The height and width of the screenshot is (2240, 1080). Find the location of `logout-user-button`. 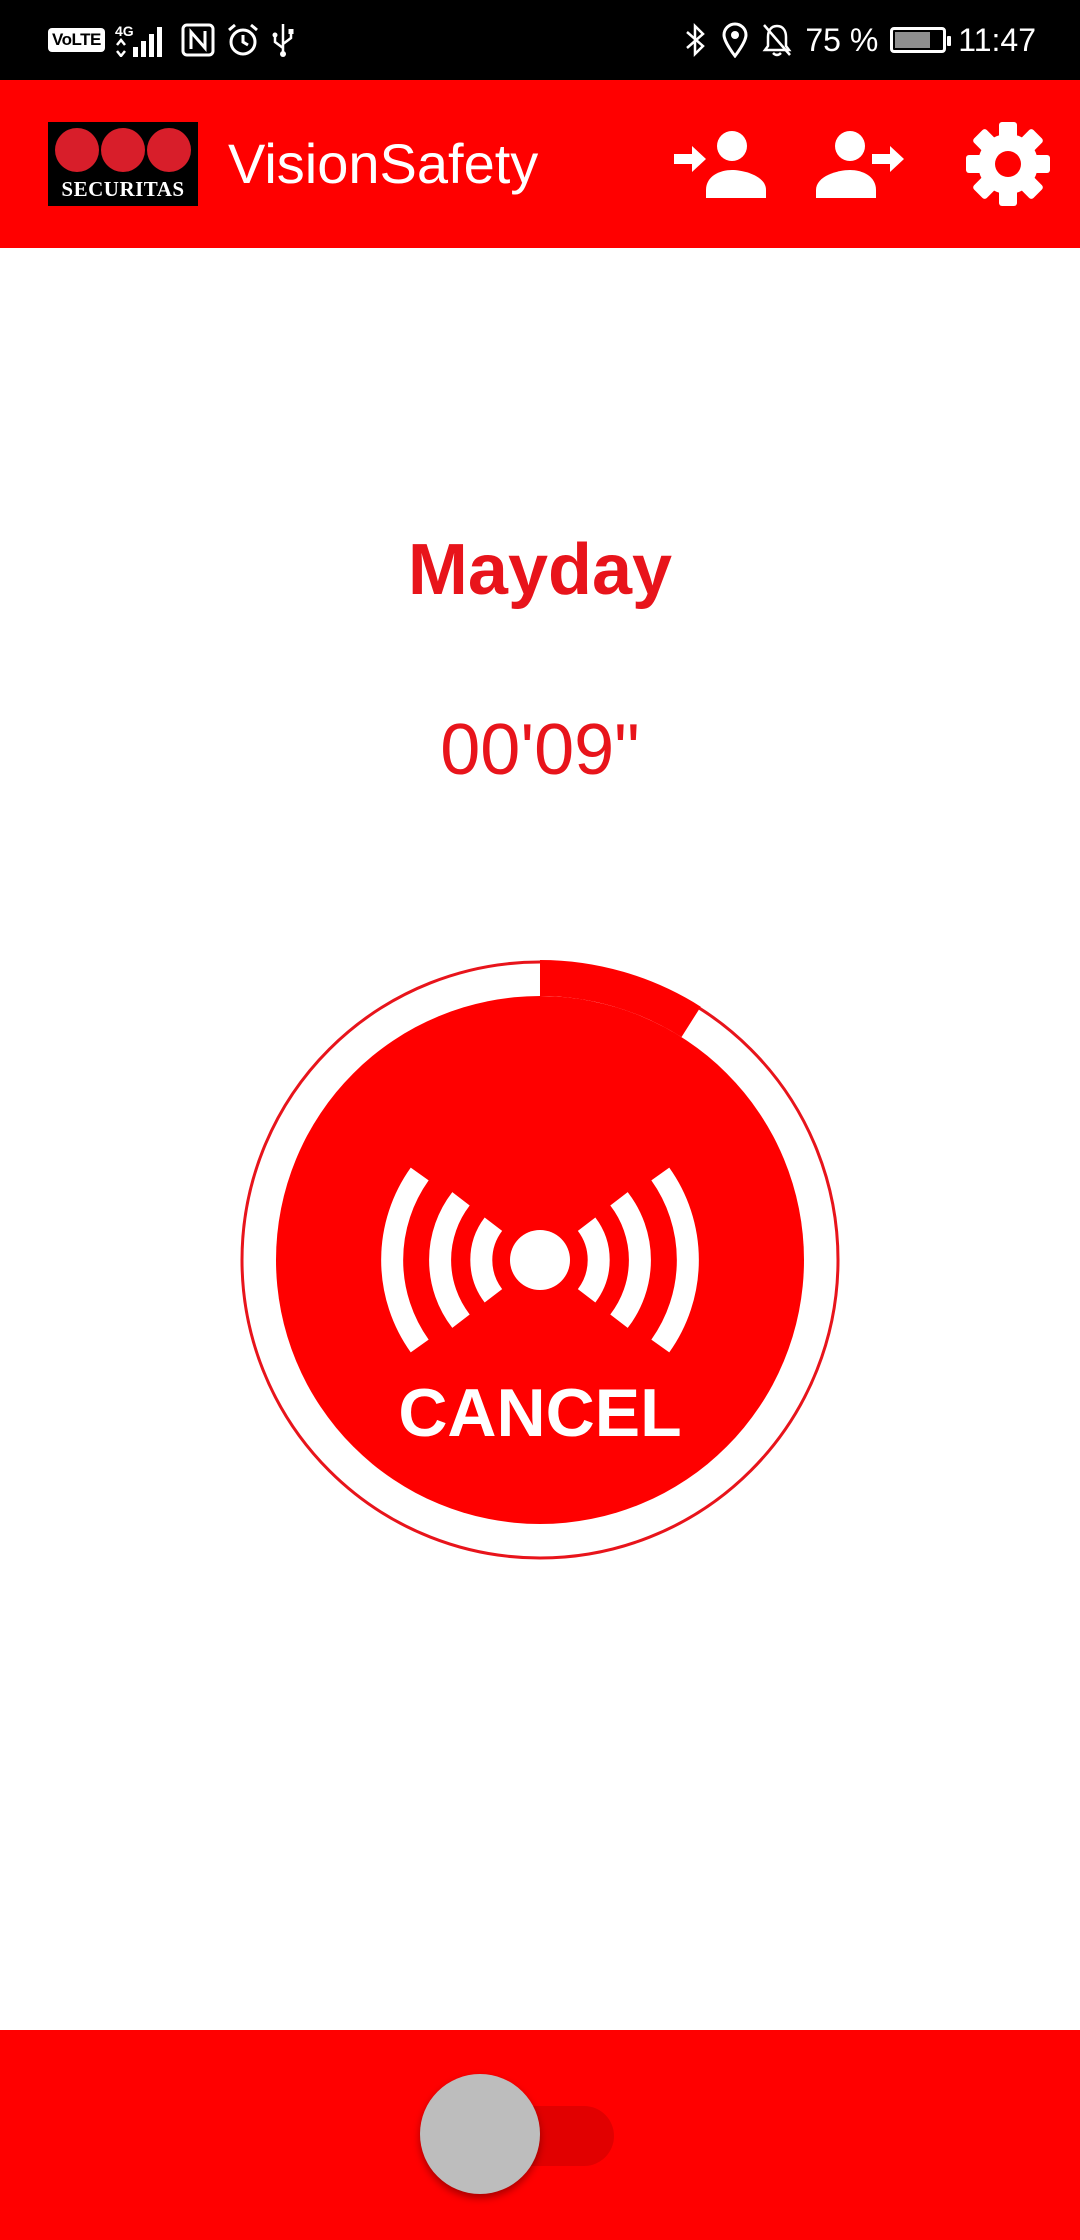

logout-user-button is located at coordinates (862, 164).